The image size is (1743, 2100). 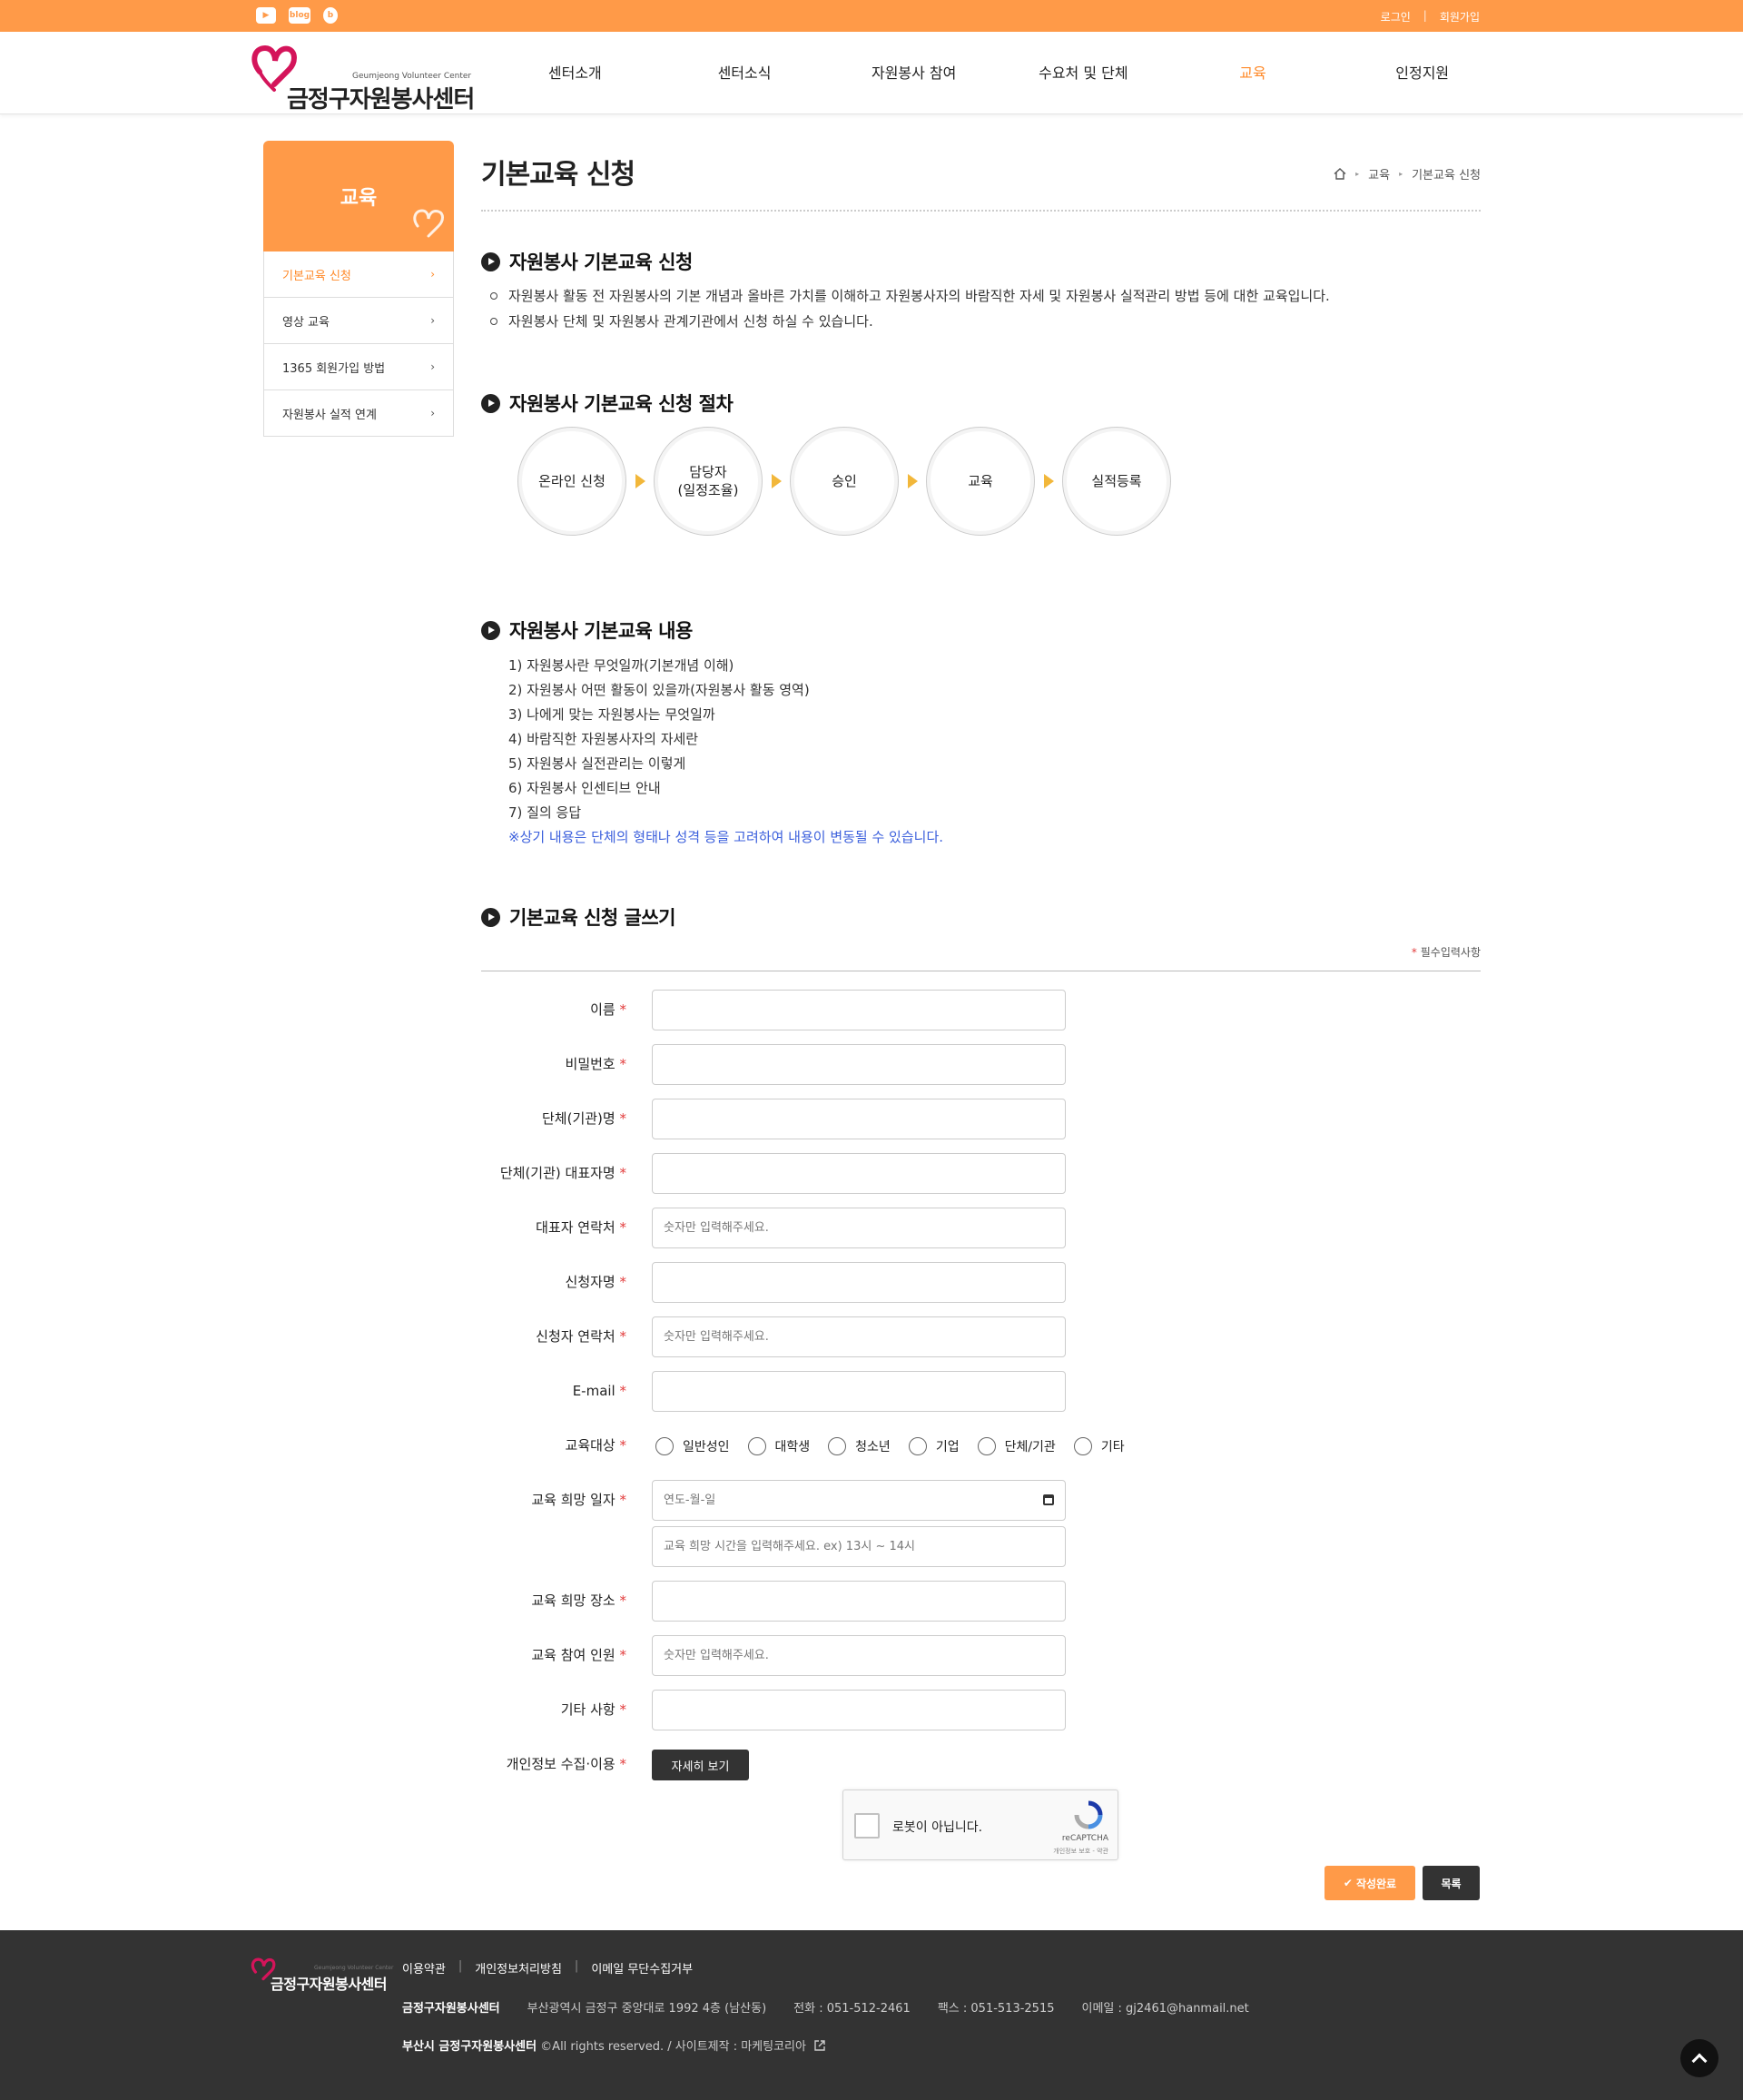 What do you see at coordinates (867, 1826) in the screenshot?
I see `recaptcha-checkbox` at bounding box center [867, 1826].